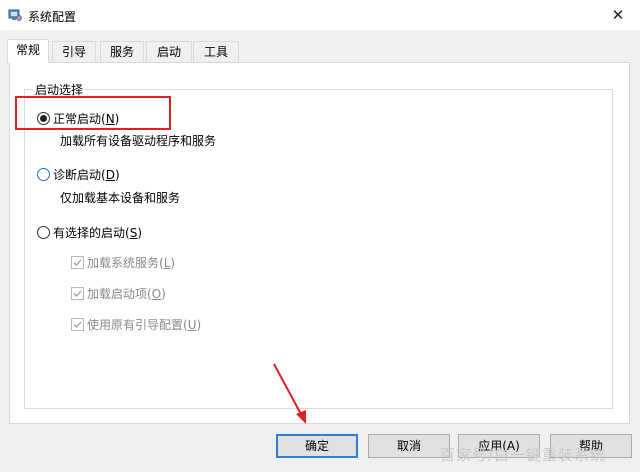 The width and height of the screenshot is (640, 472). What do you see at coordinates (43, 232) in the screenshot?
I see `selective-startup-radio` at bounding box center [43, 232].